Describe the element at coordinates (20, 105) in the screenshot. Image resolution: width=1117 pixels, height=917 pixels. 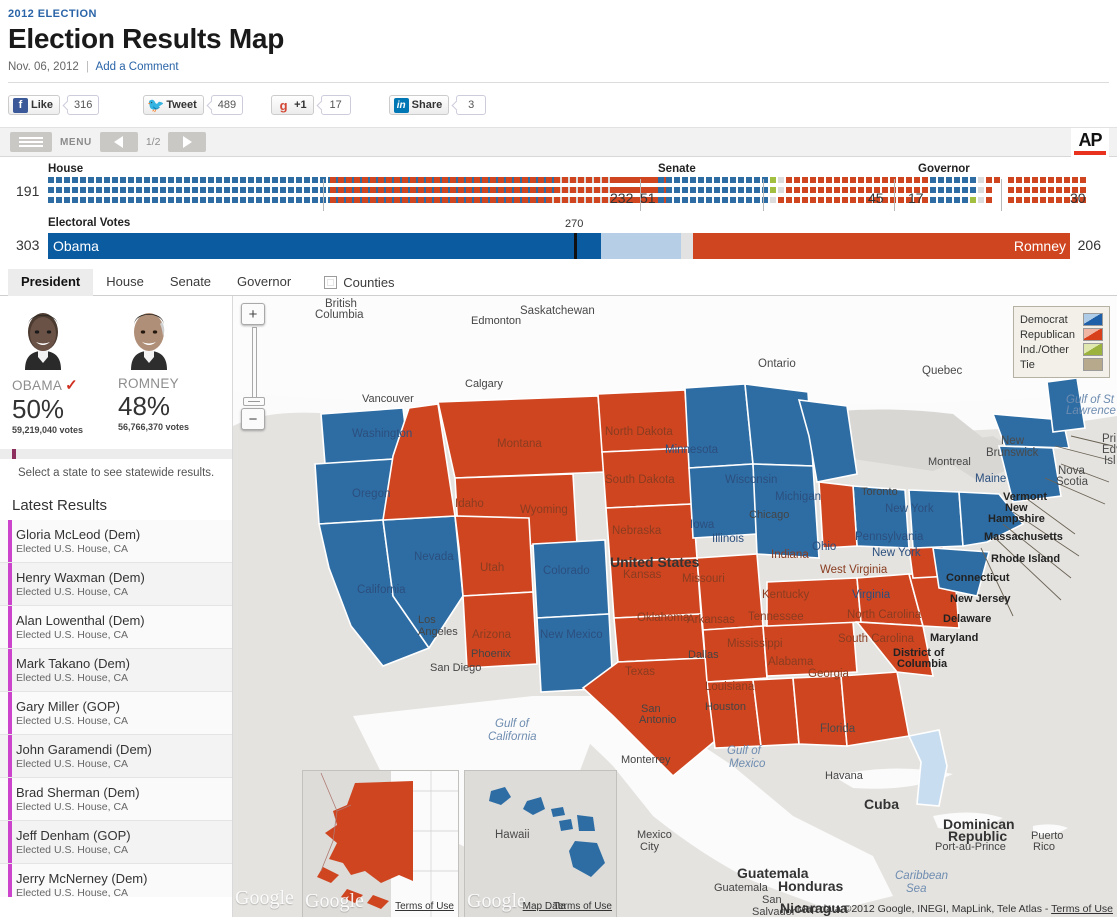
I see `facebook-icon: f` at that location.